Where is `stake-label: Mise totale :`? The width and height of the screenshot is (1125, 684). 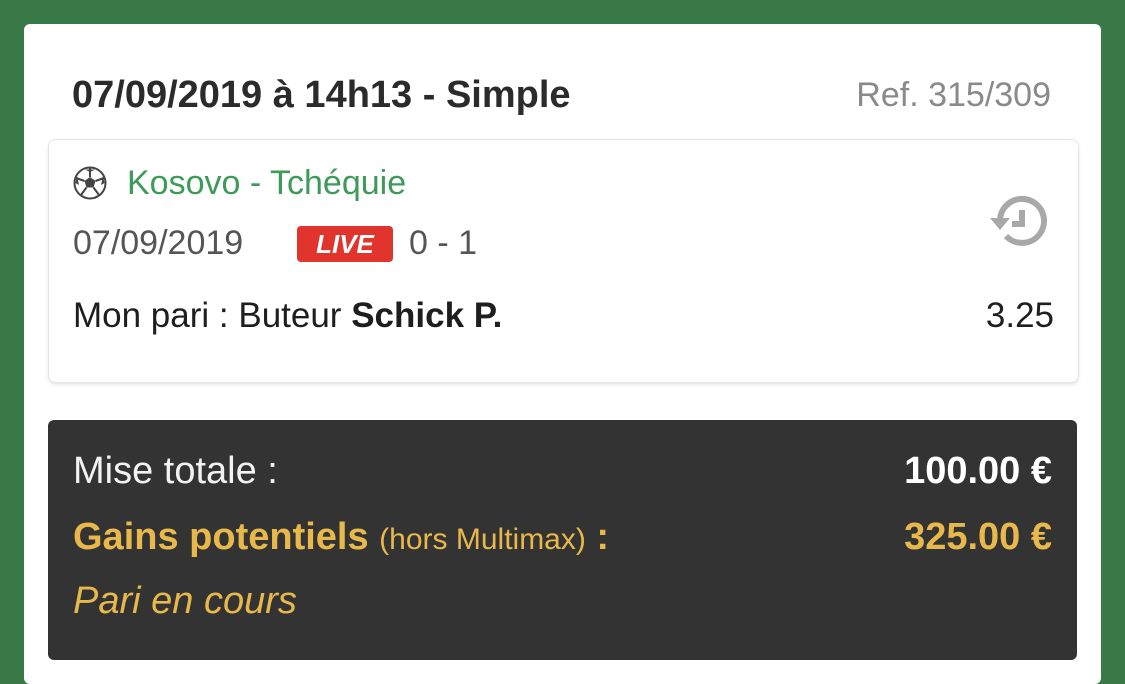
stake-label: Mise totale : is located at coordinates (175, 471).